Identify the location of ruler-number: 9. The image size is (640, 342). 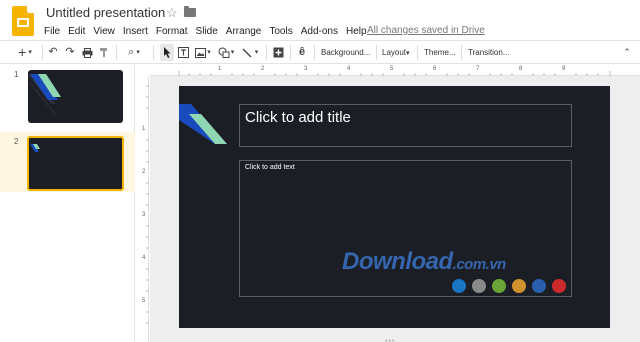
(564, 69).